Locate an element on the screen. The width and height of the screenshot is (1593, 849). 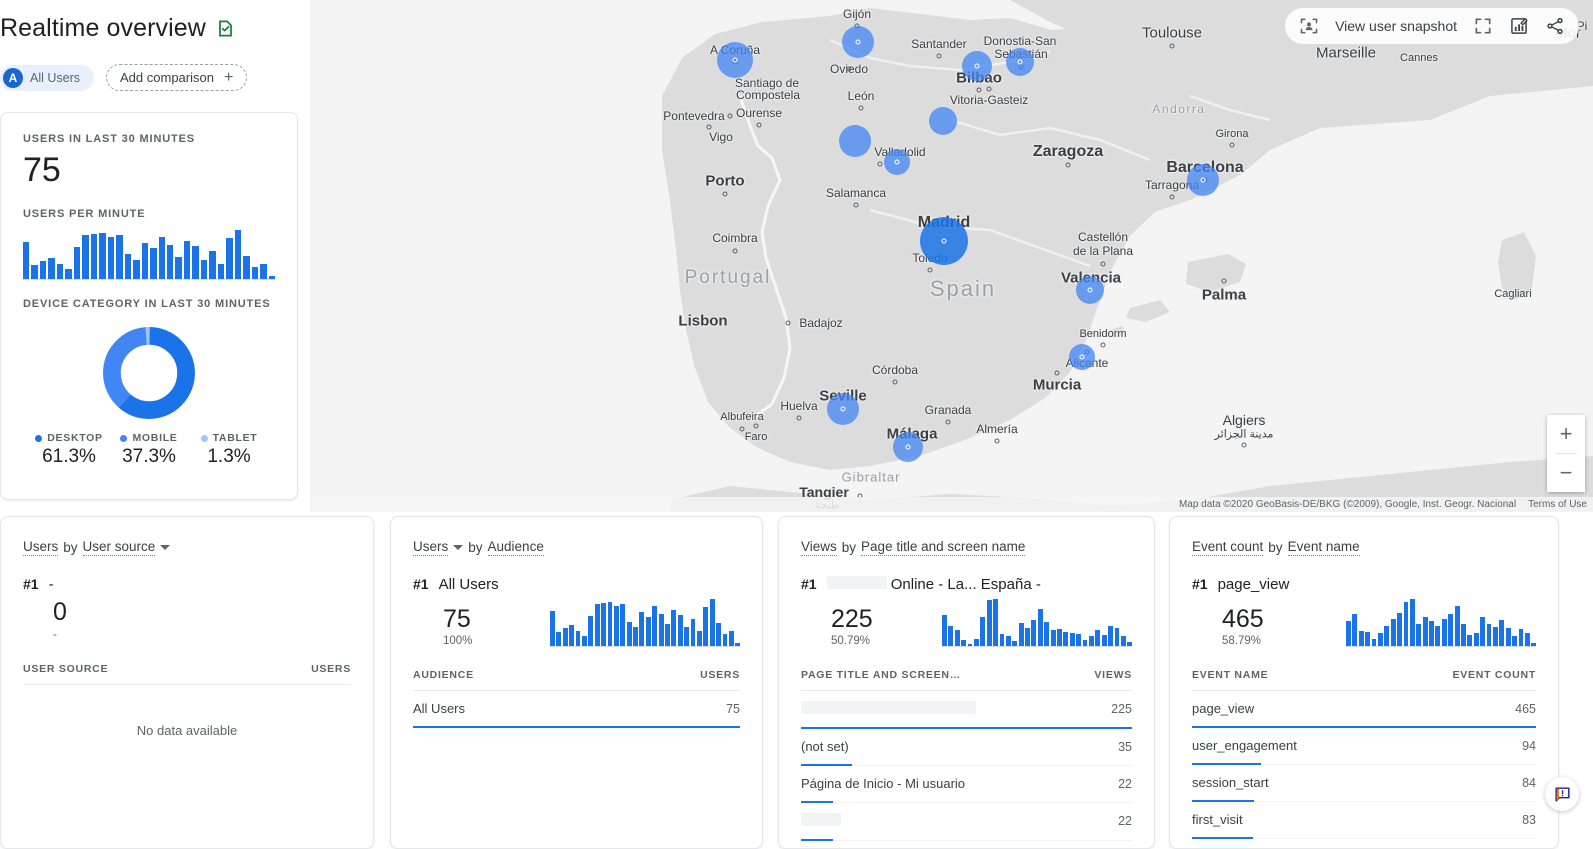
card-dimension-selector: Audience is located at coordinates (515, 547).